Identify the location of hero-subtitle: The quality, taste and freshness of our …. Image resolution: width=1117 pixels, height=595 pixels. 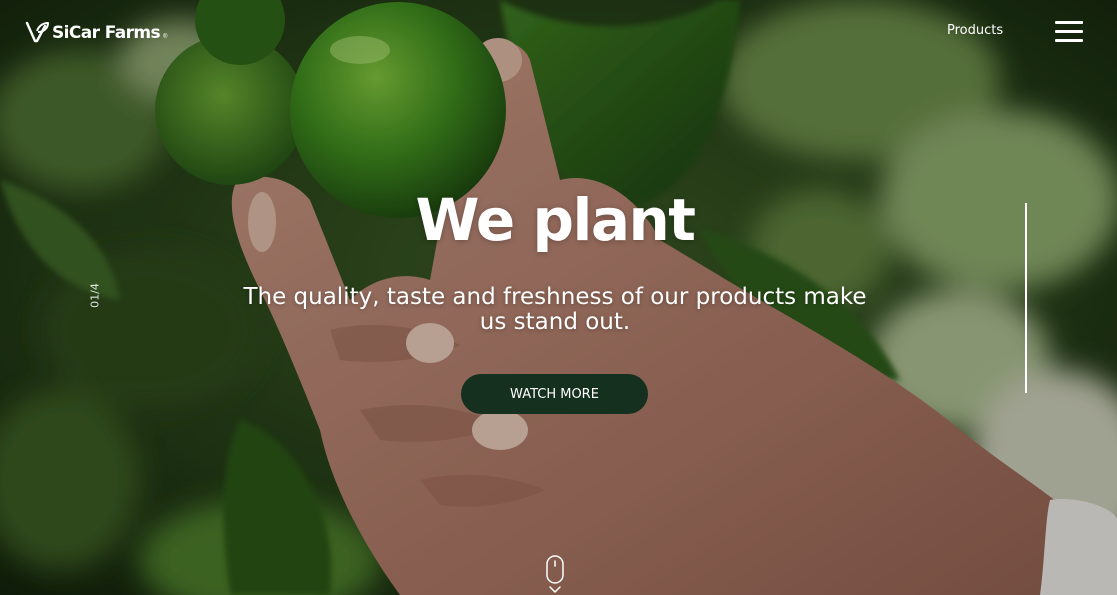
(555, 309).